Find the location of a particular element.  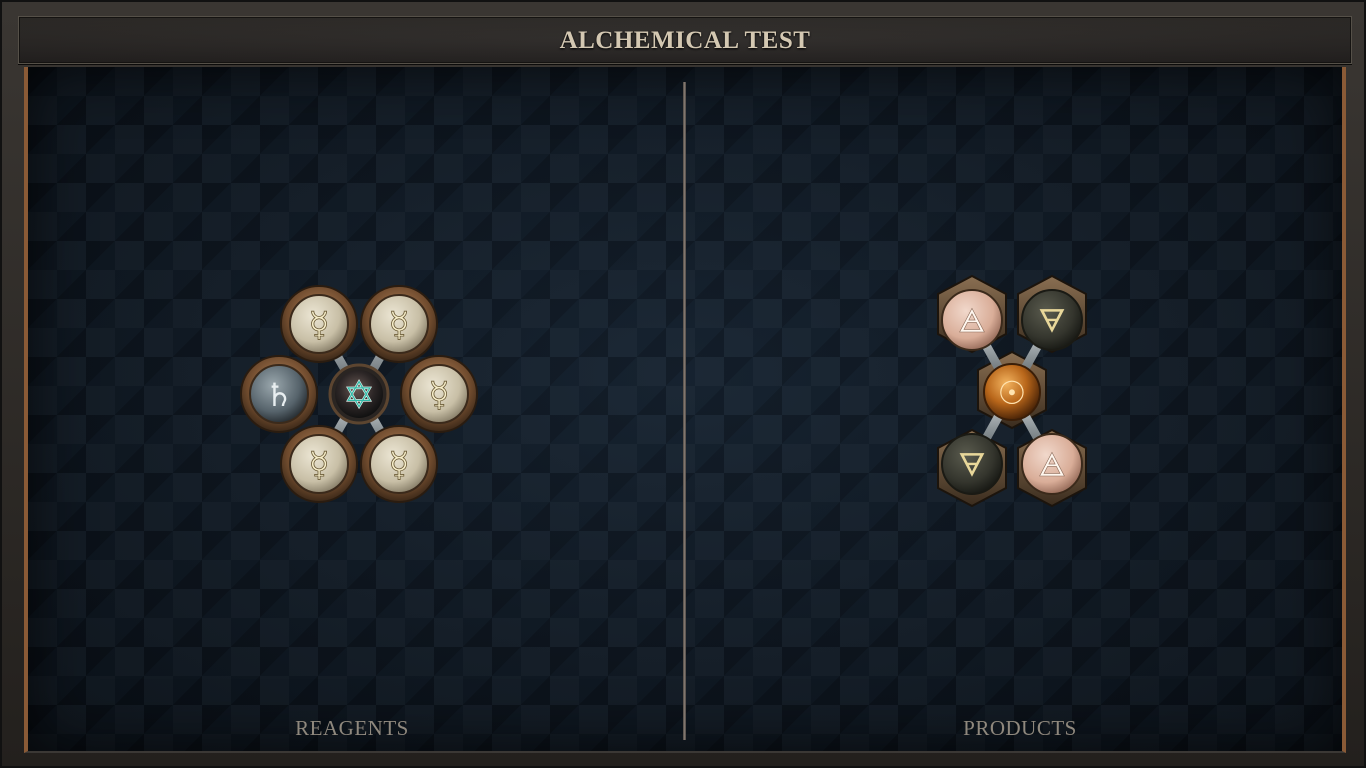

vitae-star-icon: ✡ is located at coordinates (359, 395).